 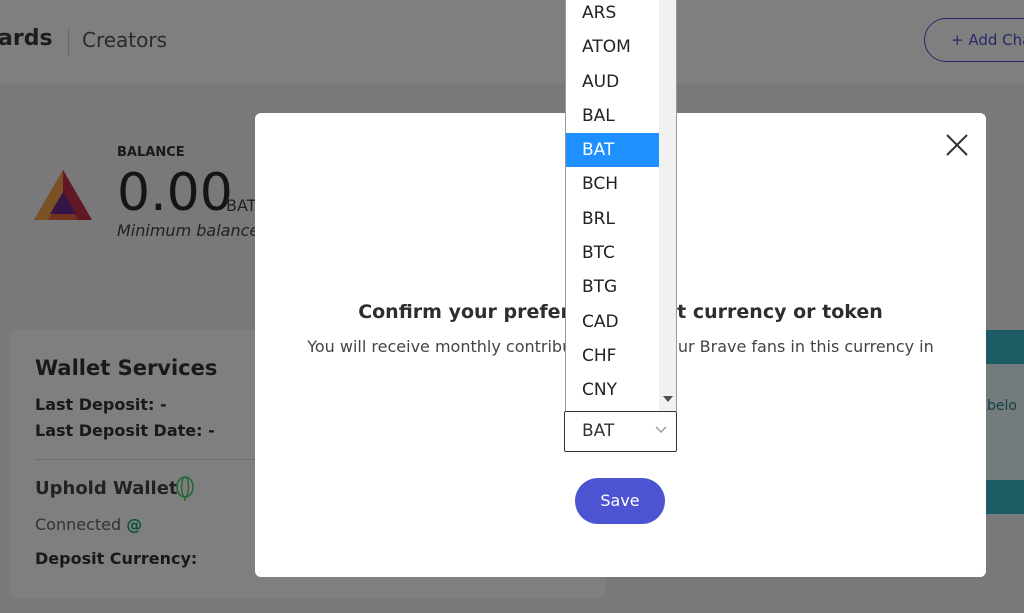 What do you see at coordinates (612, 47) in the screenshot?
I see `dropdown-option-atom: ATOM` at bounding box center [612, 47].